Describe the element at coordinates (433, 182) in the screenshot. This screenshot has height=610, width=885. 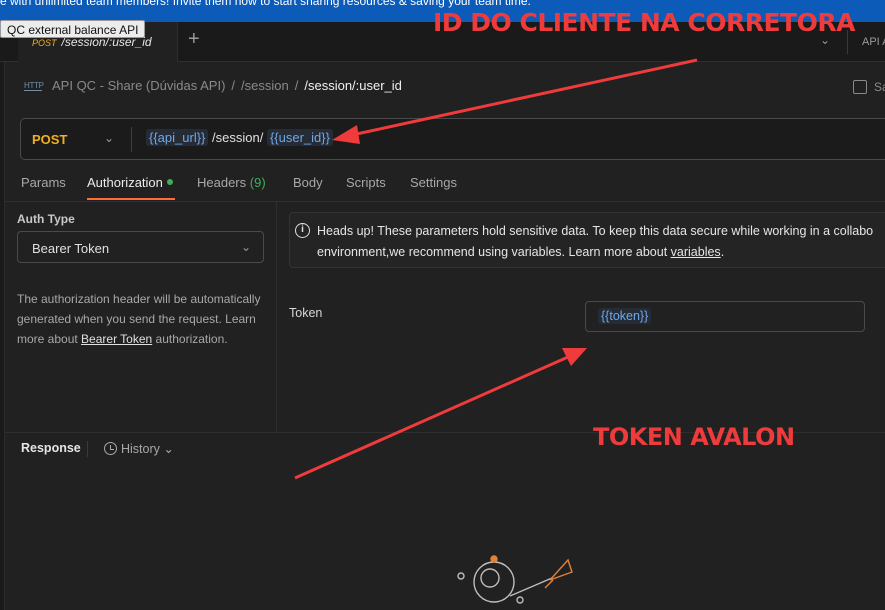
I see `tab-settings: Settings` at that location.